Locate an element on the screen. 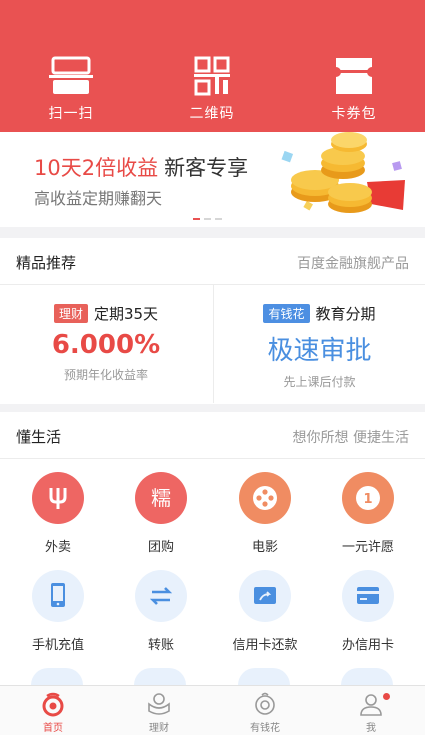  product-title-row: 理财 定期35天 is located at coordinates (106, 313).